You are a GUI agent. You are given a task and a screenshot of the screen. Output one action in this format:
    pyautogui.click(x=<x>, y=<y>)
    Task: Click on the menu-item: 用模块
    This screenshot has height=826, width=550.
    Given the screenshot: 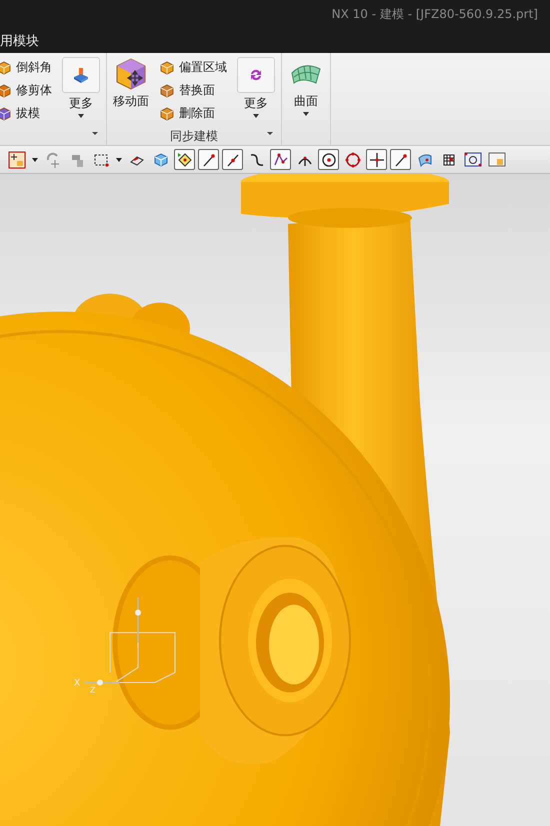 What is the action you would take?
    pyautogui.click(x=19, y=41)
    